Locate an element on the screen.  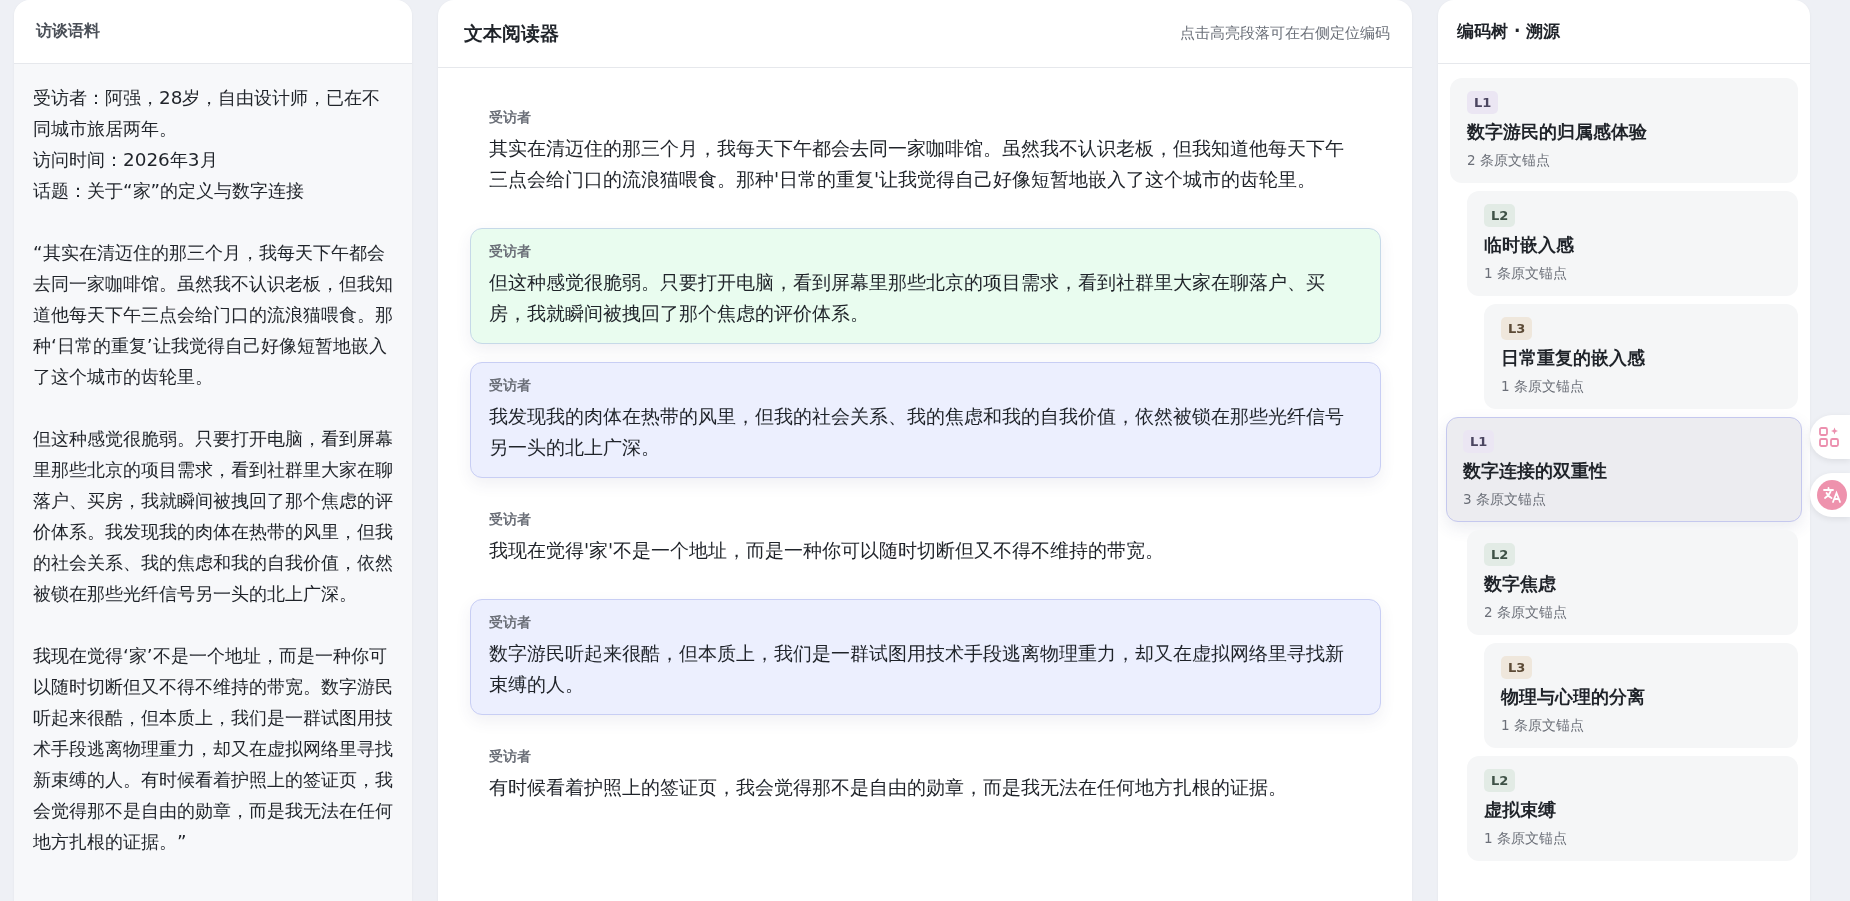
code-node: L2 虚拟束缚 1 条原文锚点 is located at coordinates (1632, 808).